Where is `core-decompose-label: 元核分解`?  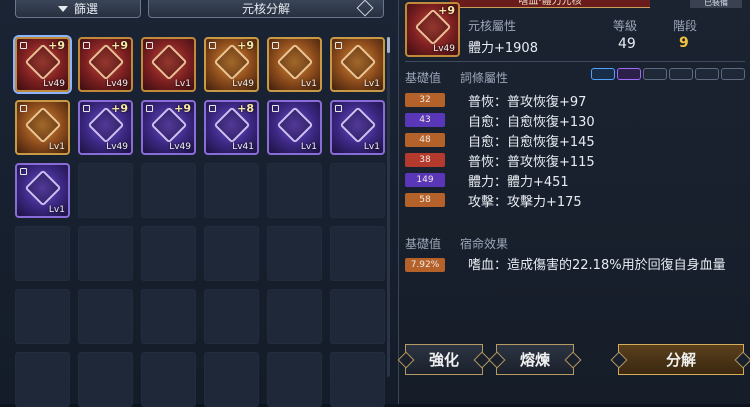 core-decompose-label: 元核分解 is located at coordinates (265, 9).